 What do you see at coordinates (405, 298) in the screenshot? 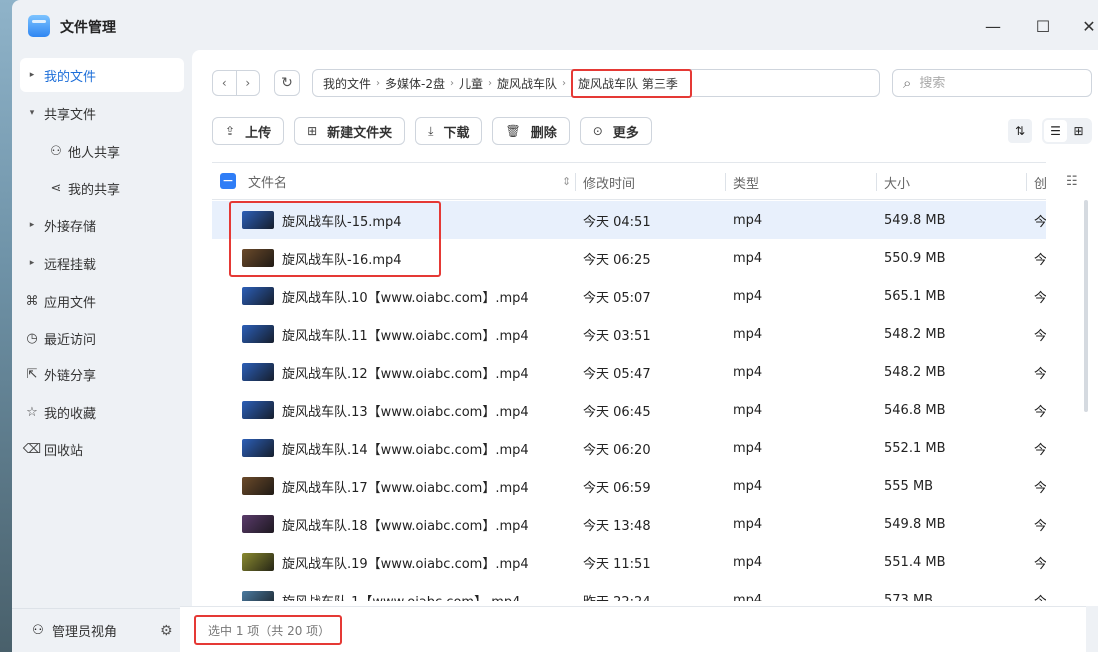
I see `file-name-cell: 旋风战车队.10【www.oiabc.com】.mp4` at bounding box center [405, 298].